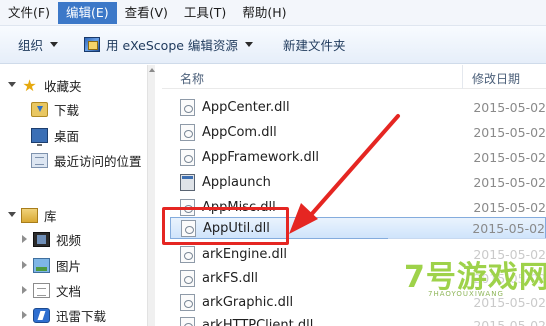  What do you see at coordinates (466, 294) in the screenshot?
I see `watermark-subtext: 7HAOYOUXIWANG` at bounding box center [466, 294].